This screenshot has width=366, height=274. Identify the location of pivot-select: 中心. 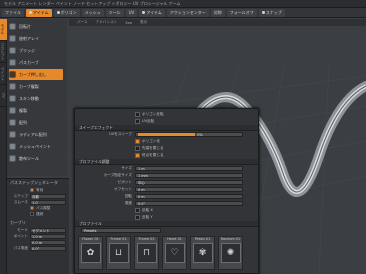
(189, 182).